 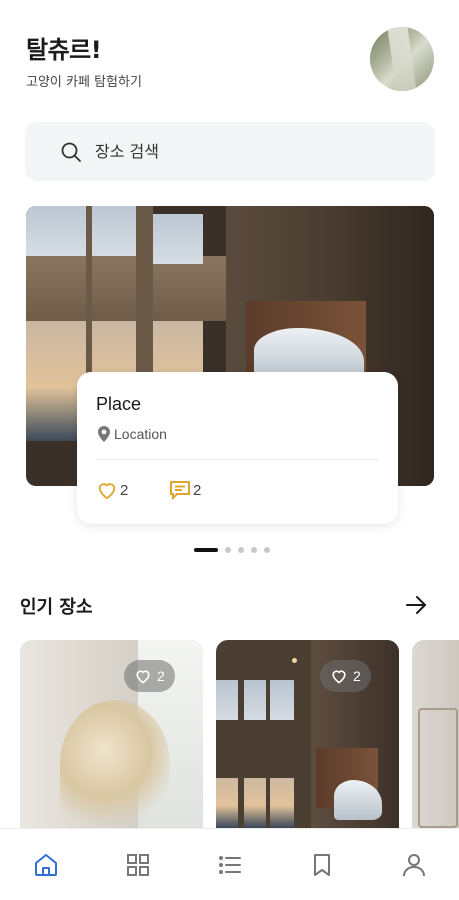 I want to click on likes-stat: 2, so click(x=112, y=490).